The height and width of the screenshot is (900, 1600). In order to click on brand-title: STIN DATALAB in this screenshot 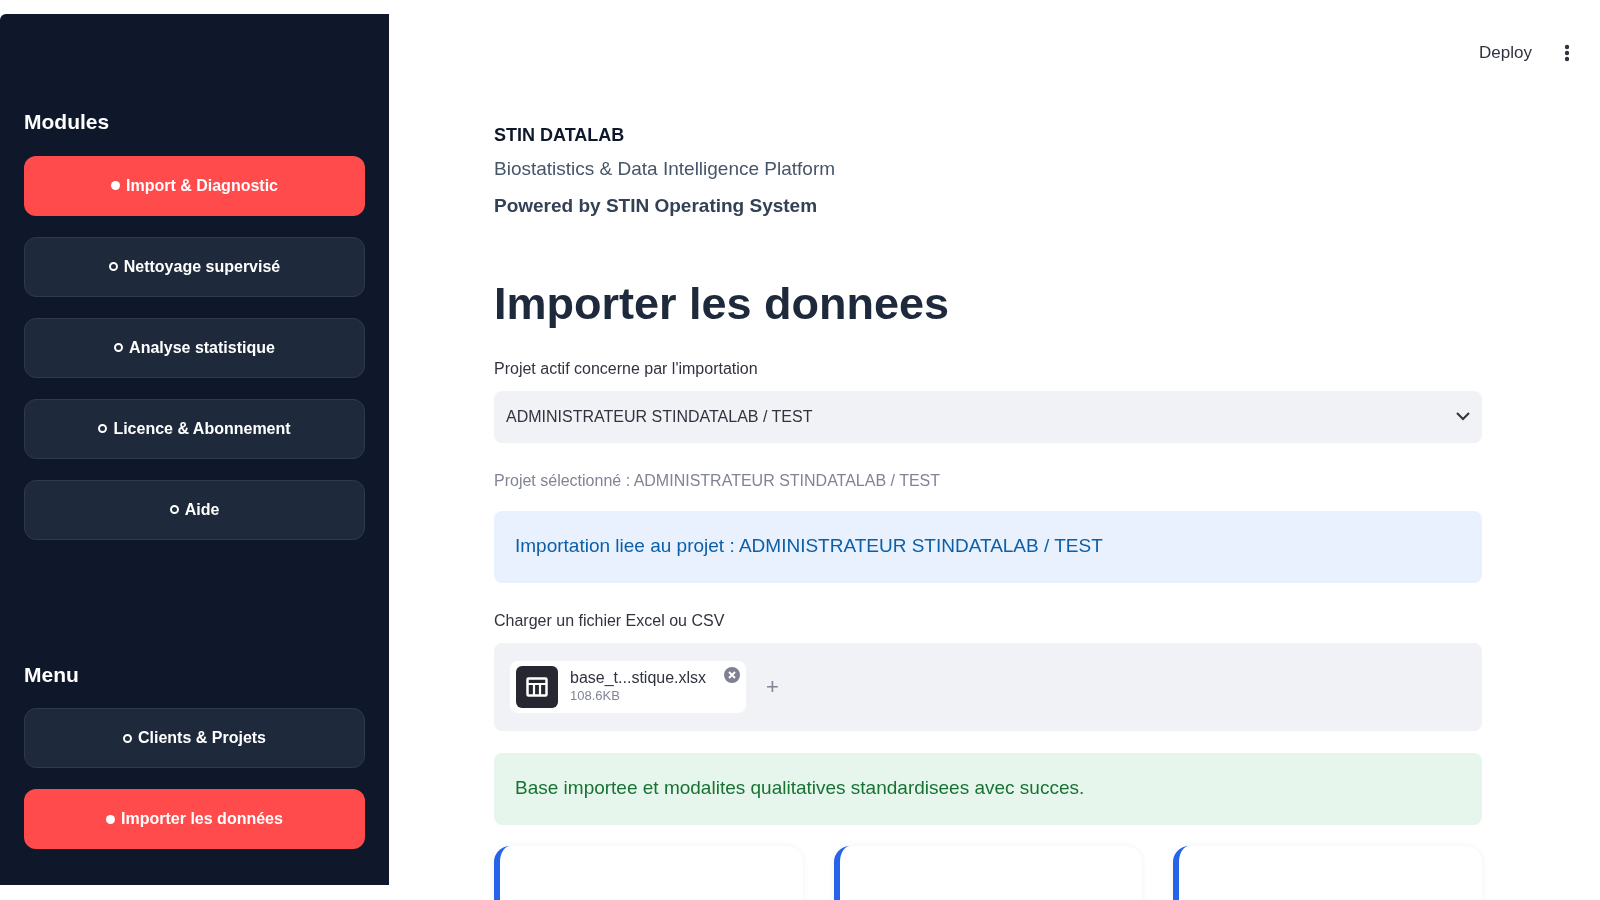, I will do `click(560, 135)`.